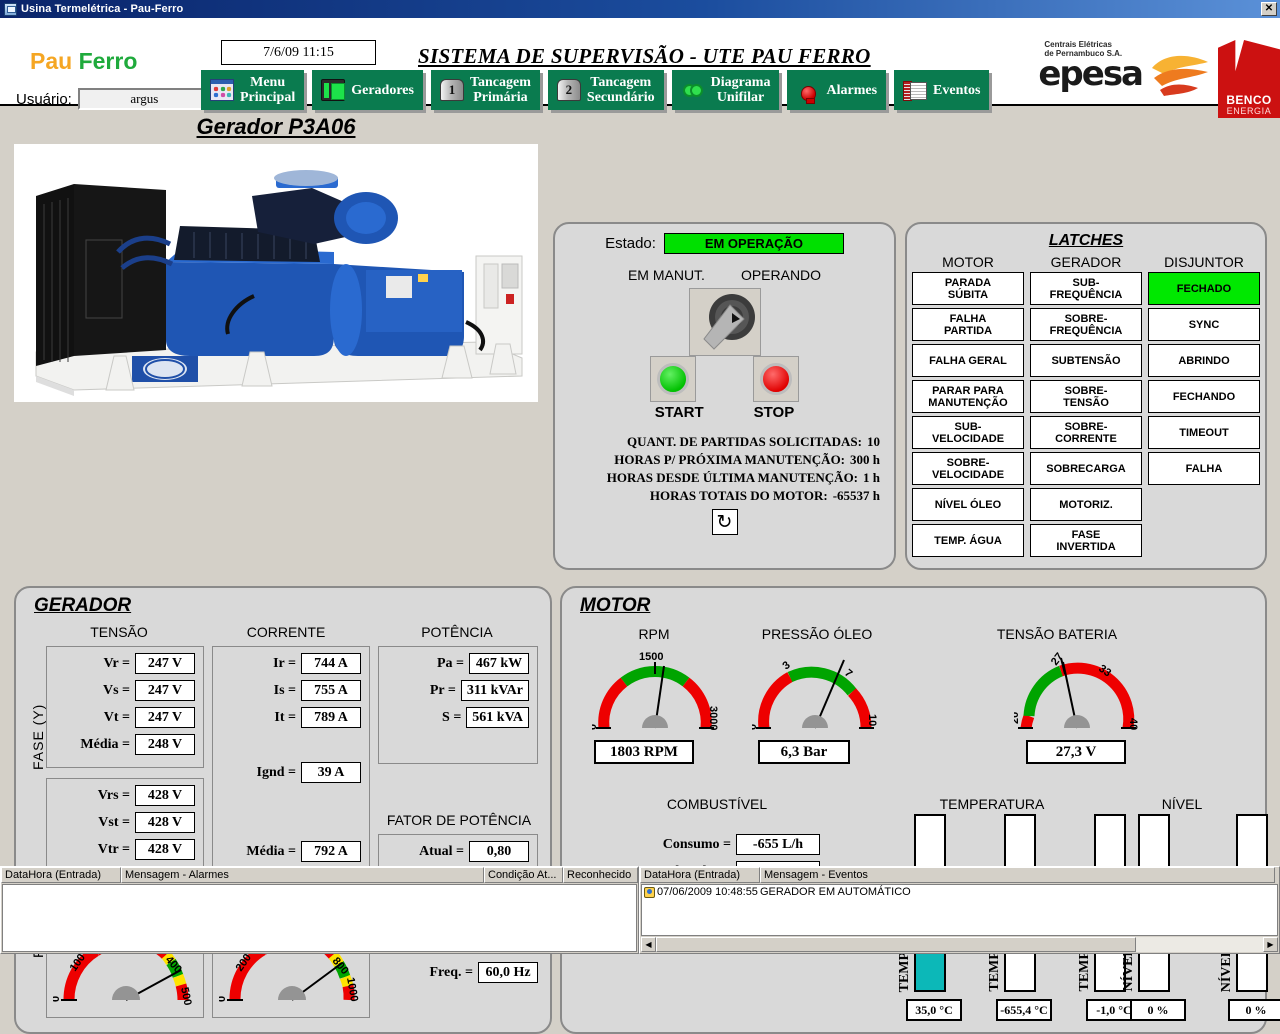 The image size is (1280, 1034). Describe the element at coordinates (1076, 752) in the screenshot. I see `bateria-value: 27,3 V` at that location.